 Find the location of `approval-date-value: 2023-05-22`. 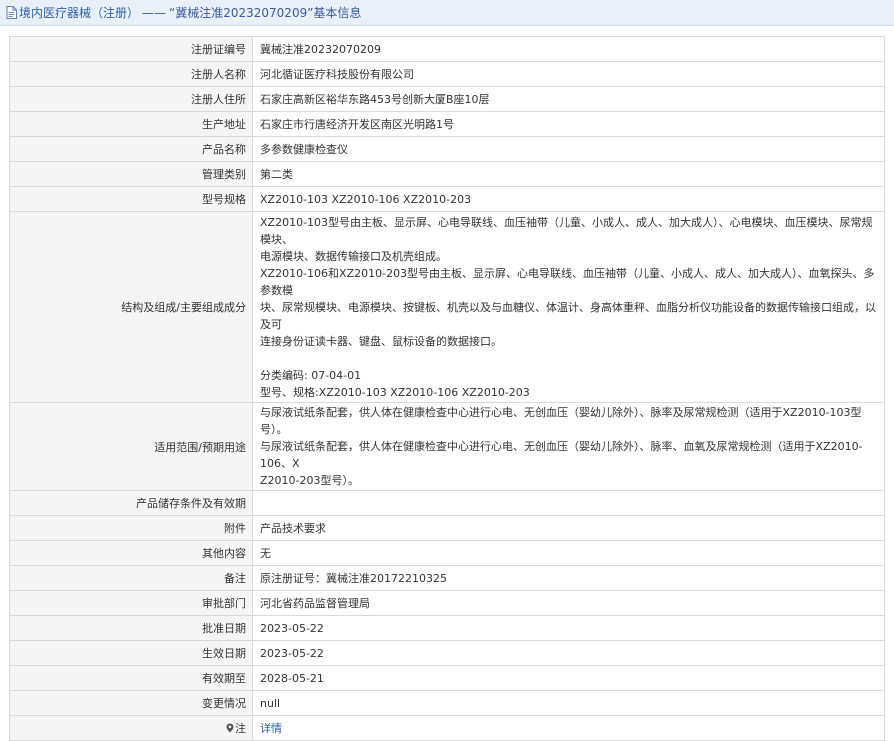

approval-date-value: 2023-05-22 is located at coordinates (568, 628).